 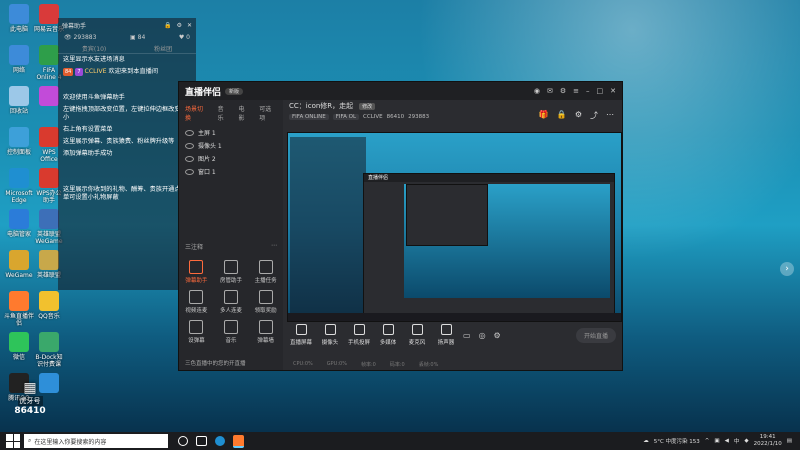 What do you see at coordinates (537, 91) in the screenshot?
I see `avatar: ◉` at bounding box center [537, 91].